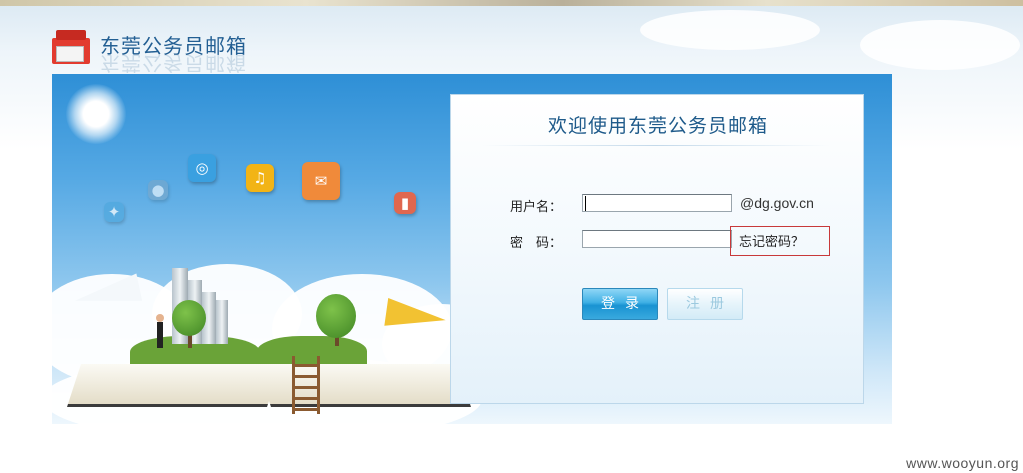 The width and height of the screenshot is (1023, 473). What do you see at coordinates (160, 318) in the screenshot?
I see `person-figure` at bounding box center [160, 318].